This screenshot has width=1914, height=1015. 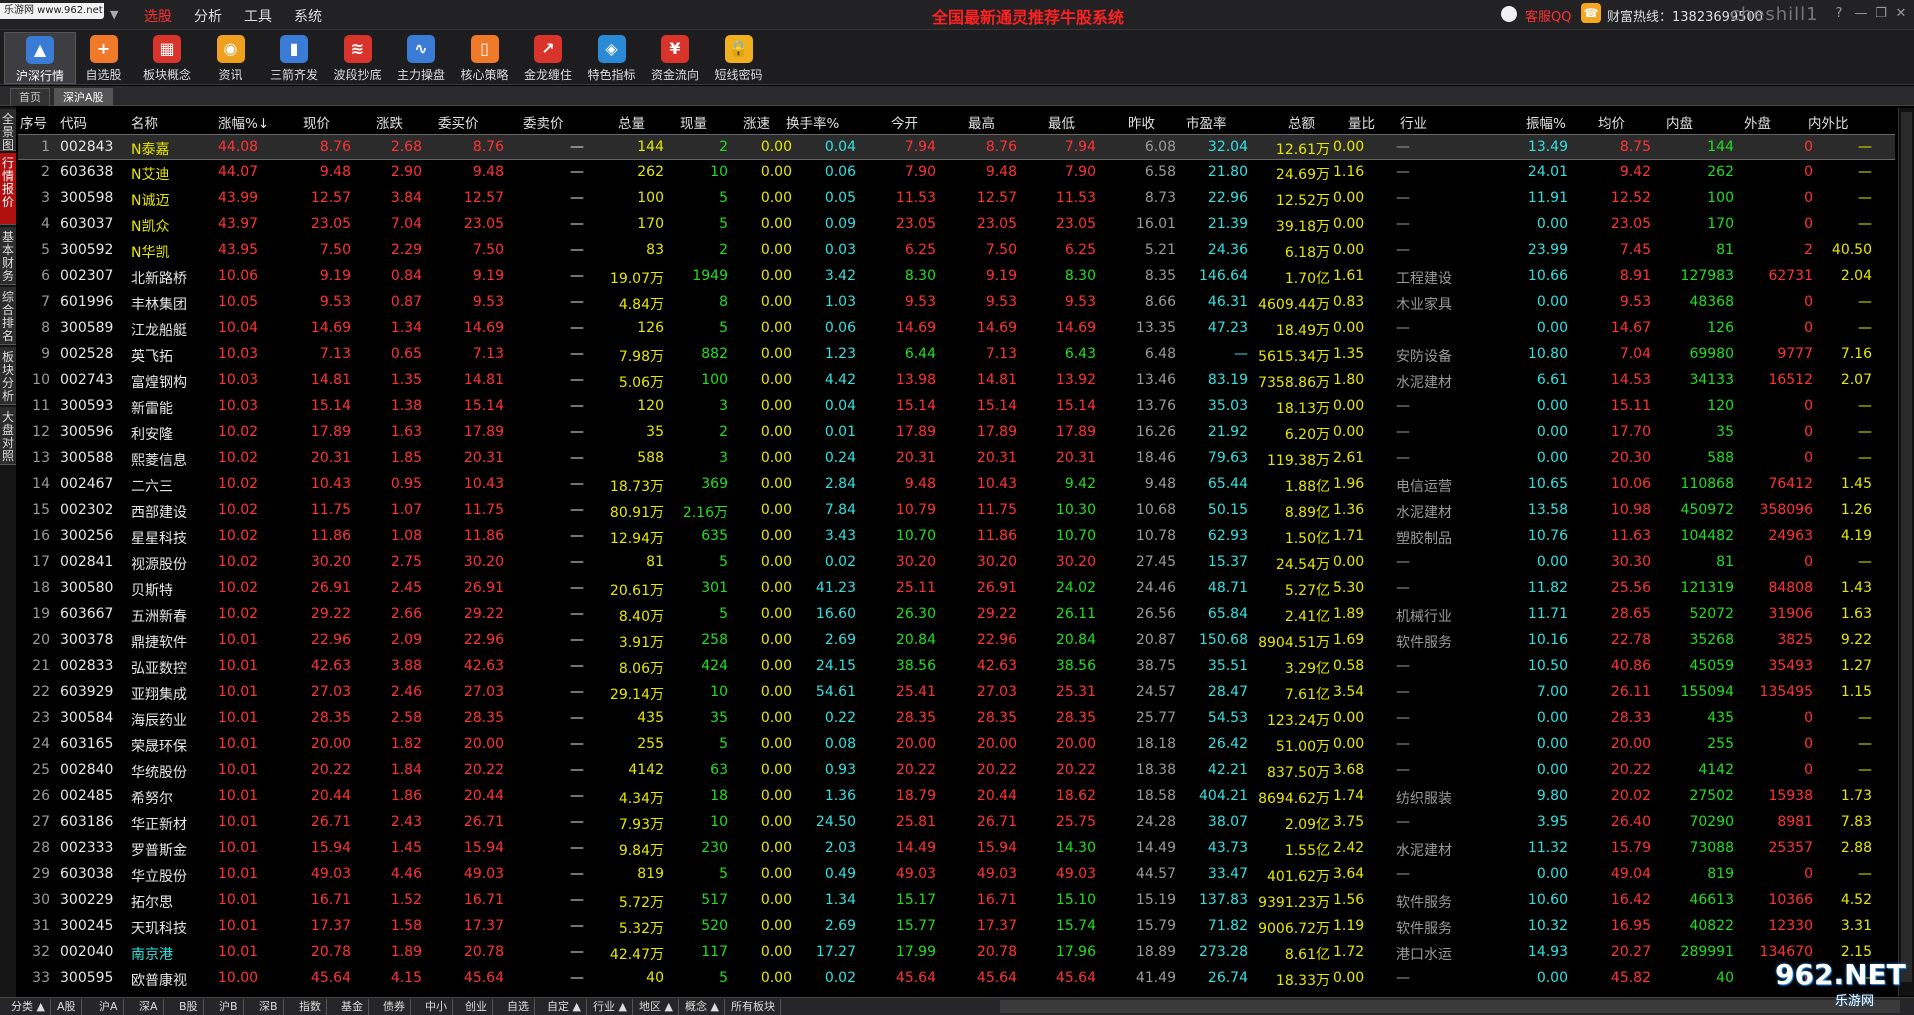 What do you see at coordinates (1679, 122) in the screenshot?
I see `column-header-inner: 内盘` at bounding box center [1679, 122].